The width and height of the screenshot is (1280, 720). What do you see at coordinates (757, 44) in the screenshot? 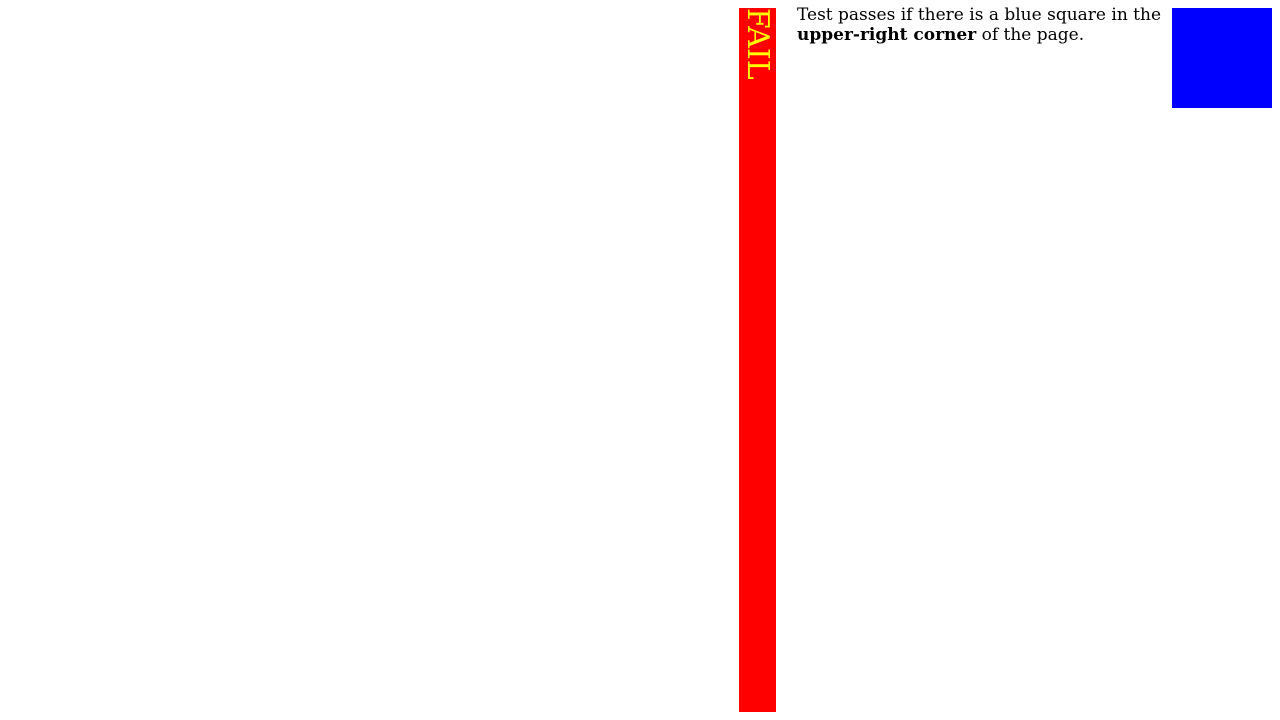
I see `fail-label: FAIL` at bounding box center [757, 44].